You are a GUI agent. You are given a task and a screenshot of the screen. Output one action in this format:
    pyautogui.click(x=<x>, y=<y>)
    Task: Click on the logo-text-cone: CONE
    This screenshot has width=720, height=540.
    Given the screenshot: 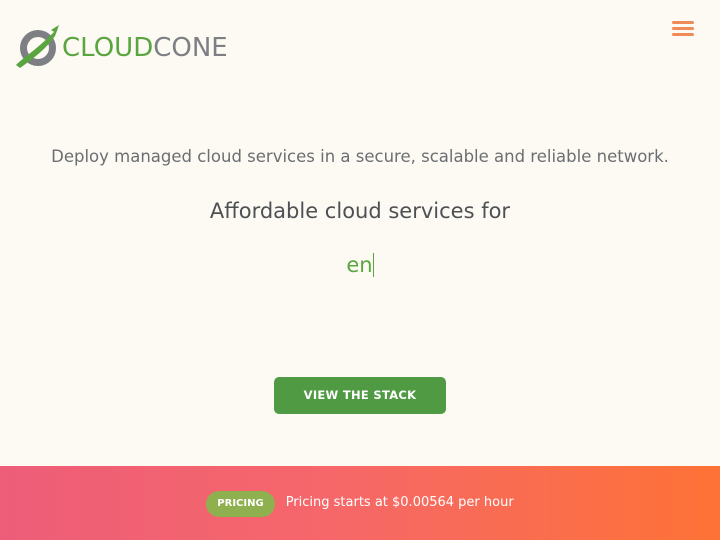 What is the action you would take?
    pyautogui.click(x=190, y=48)
    